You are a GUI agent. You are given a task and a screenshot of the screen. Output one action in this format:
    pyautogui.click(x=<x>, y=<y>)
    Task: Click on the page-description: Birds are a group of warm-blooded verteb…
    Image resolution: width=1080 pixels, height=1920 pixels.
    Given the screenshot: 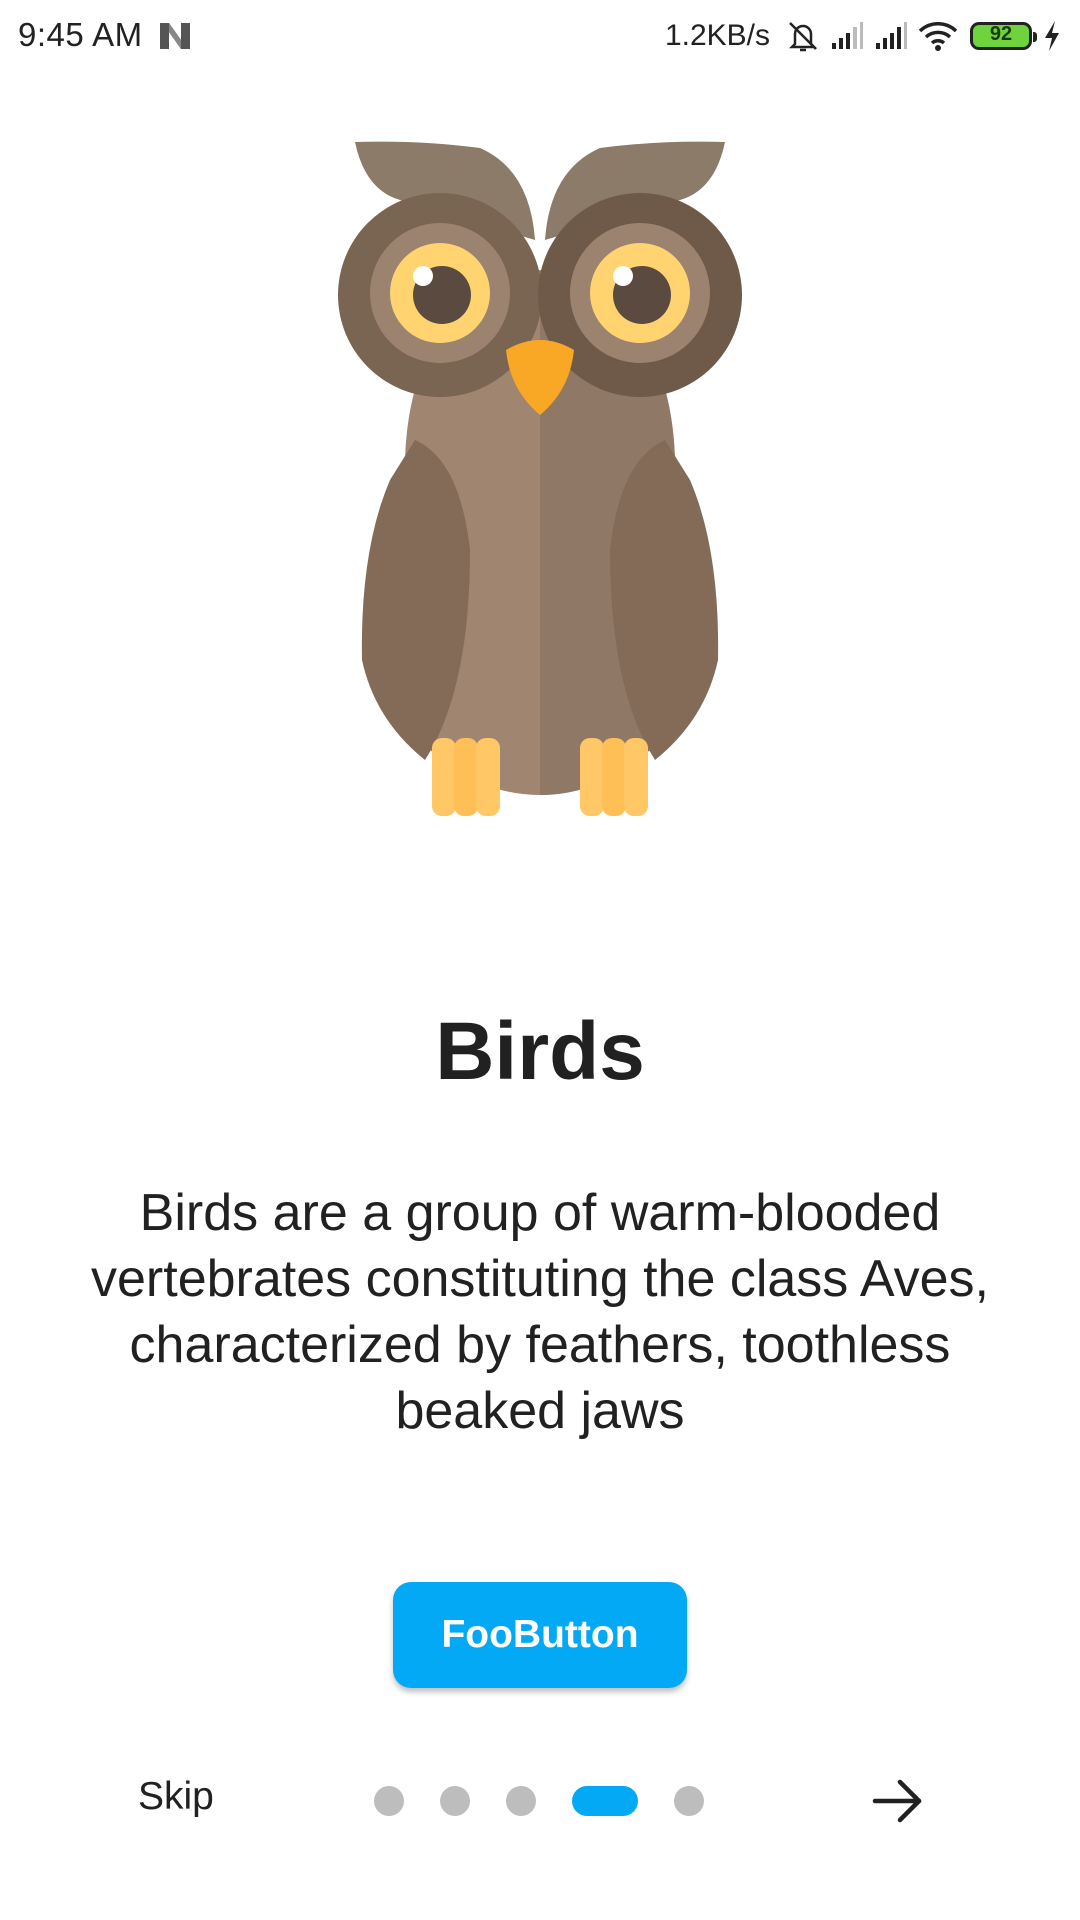 What is the action you would take?
    pyautogui.click(x=540, y=1312)
    